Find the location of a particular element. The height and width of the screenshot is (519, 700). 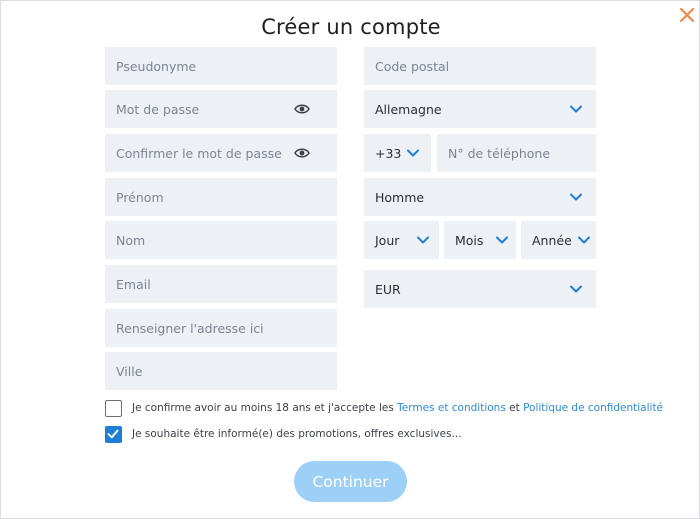

ville-field is located at coordinates (221, 371).